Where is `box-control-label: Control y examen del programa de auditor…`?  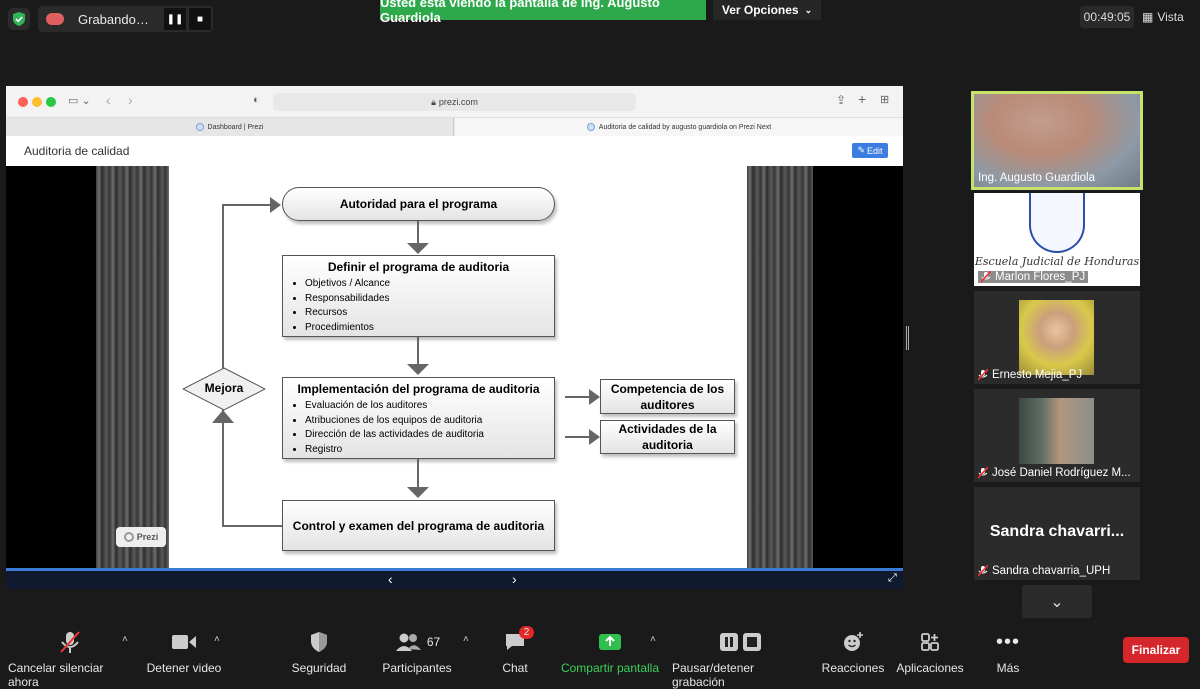
box-control-label: Control y examen del programa de auditor… is located at coordinates (418, 525).